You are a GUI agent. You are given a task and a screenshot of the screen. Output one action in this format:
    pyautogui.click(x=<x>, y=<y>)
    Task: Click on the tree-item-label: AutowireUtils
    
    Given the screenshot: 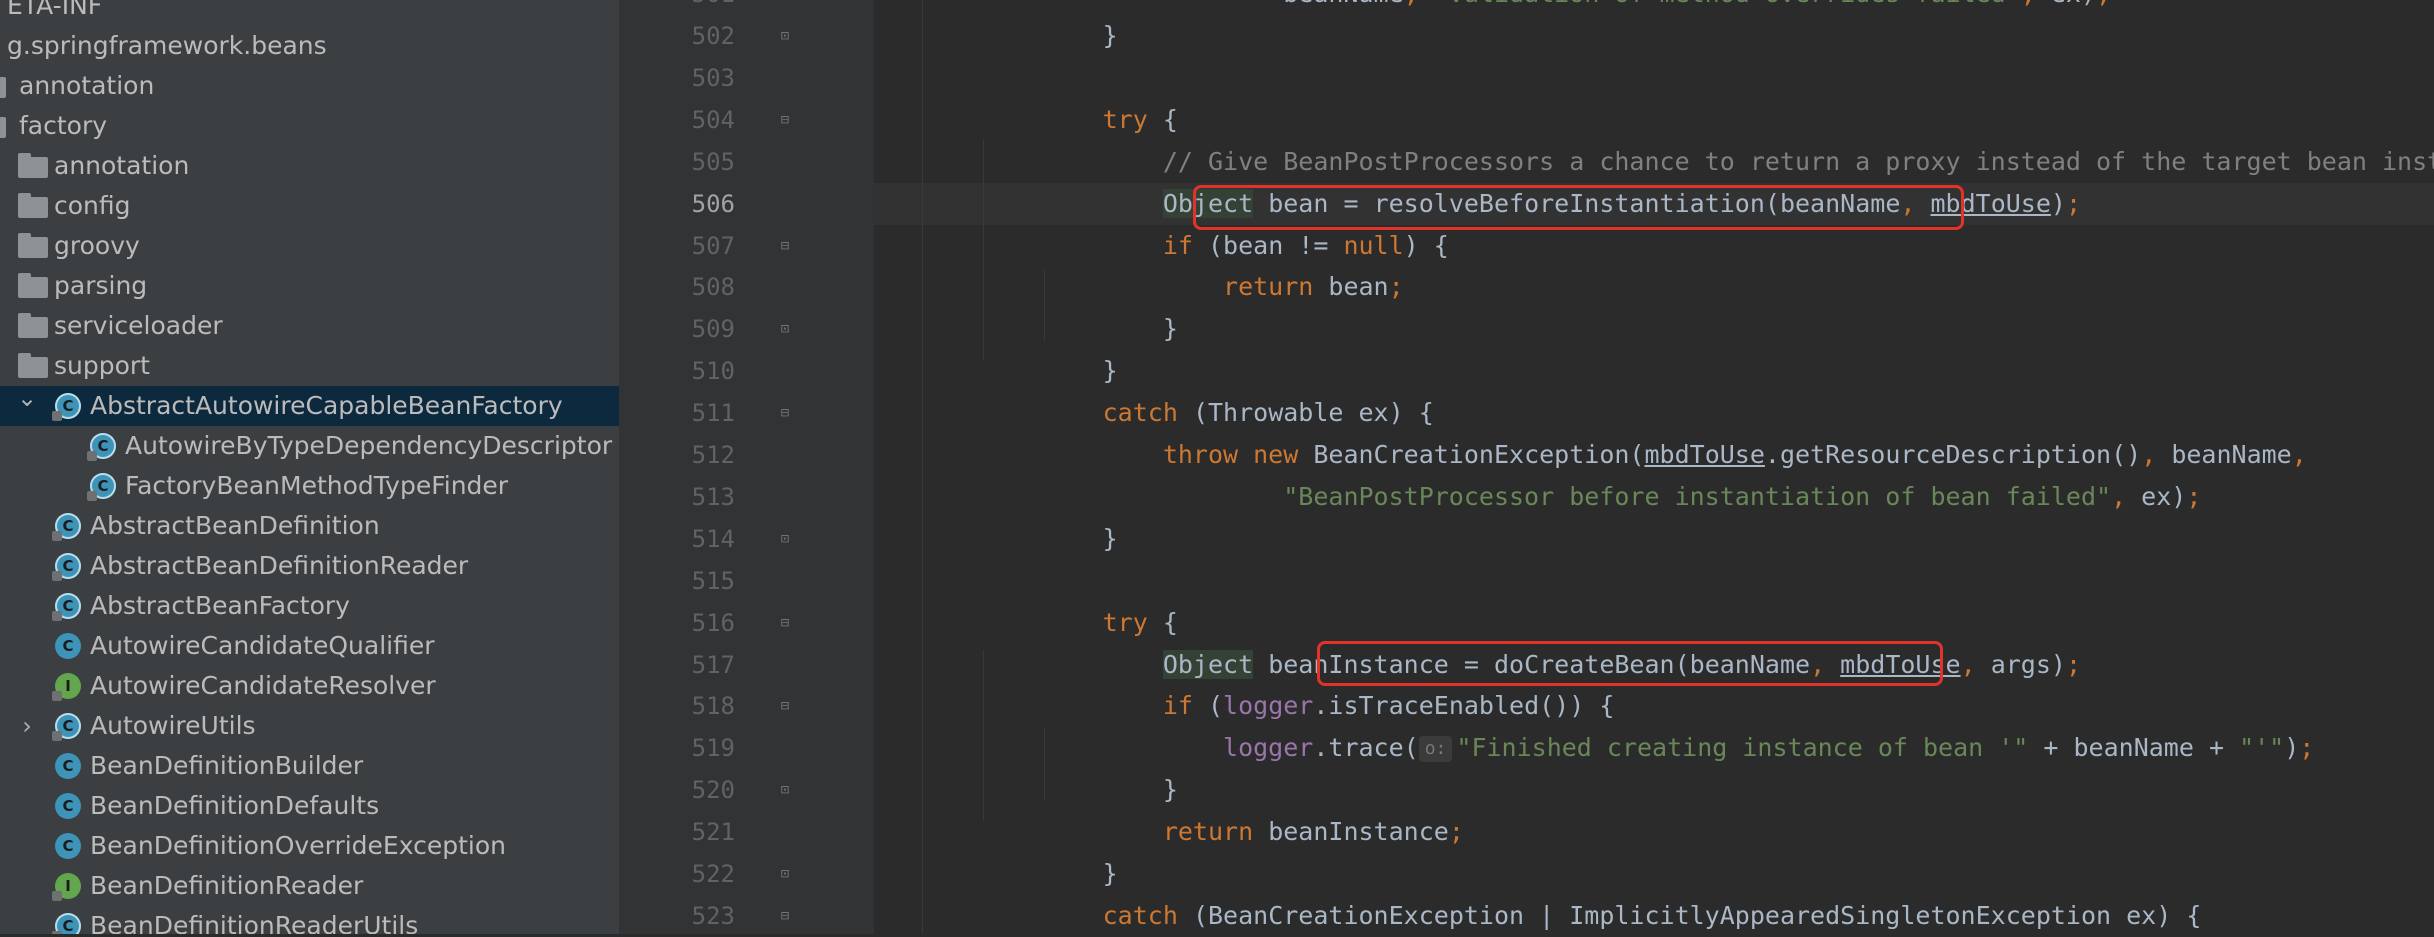 What is the action you would take?
    pyautogui.click(x=173, y=725)
    